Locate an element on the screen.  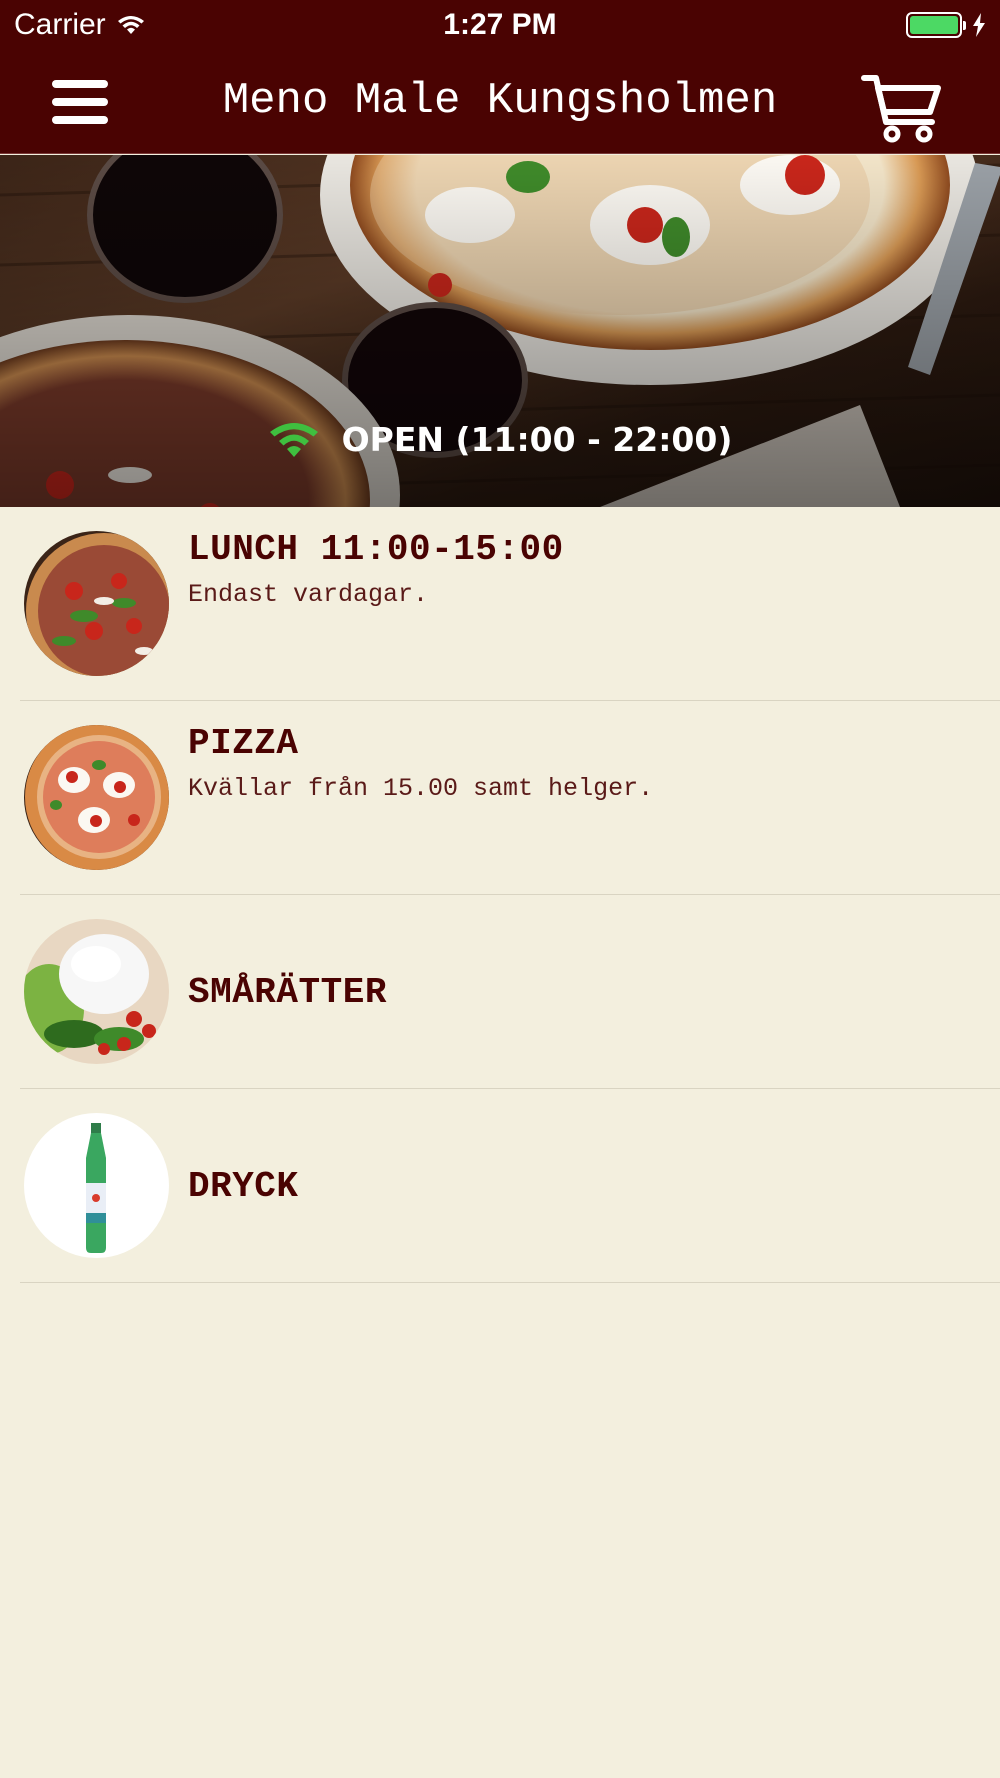
charging-bolt-icon is located at coordinates (979, 25).